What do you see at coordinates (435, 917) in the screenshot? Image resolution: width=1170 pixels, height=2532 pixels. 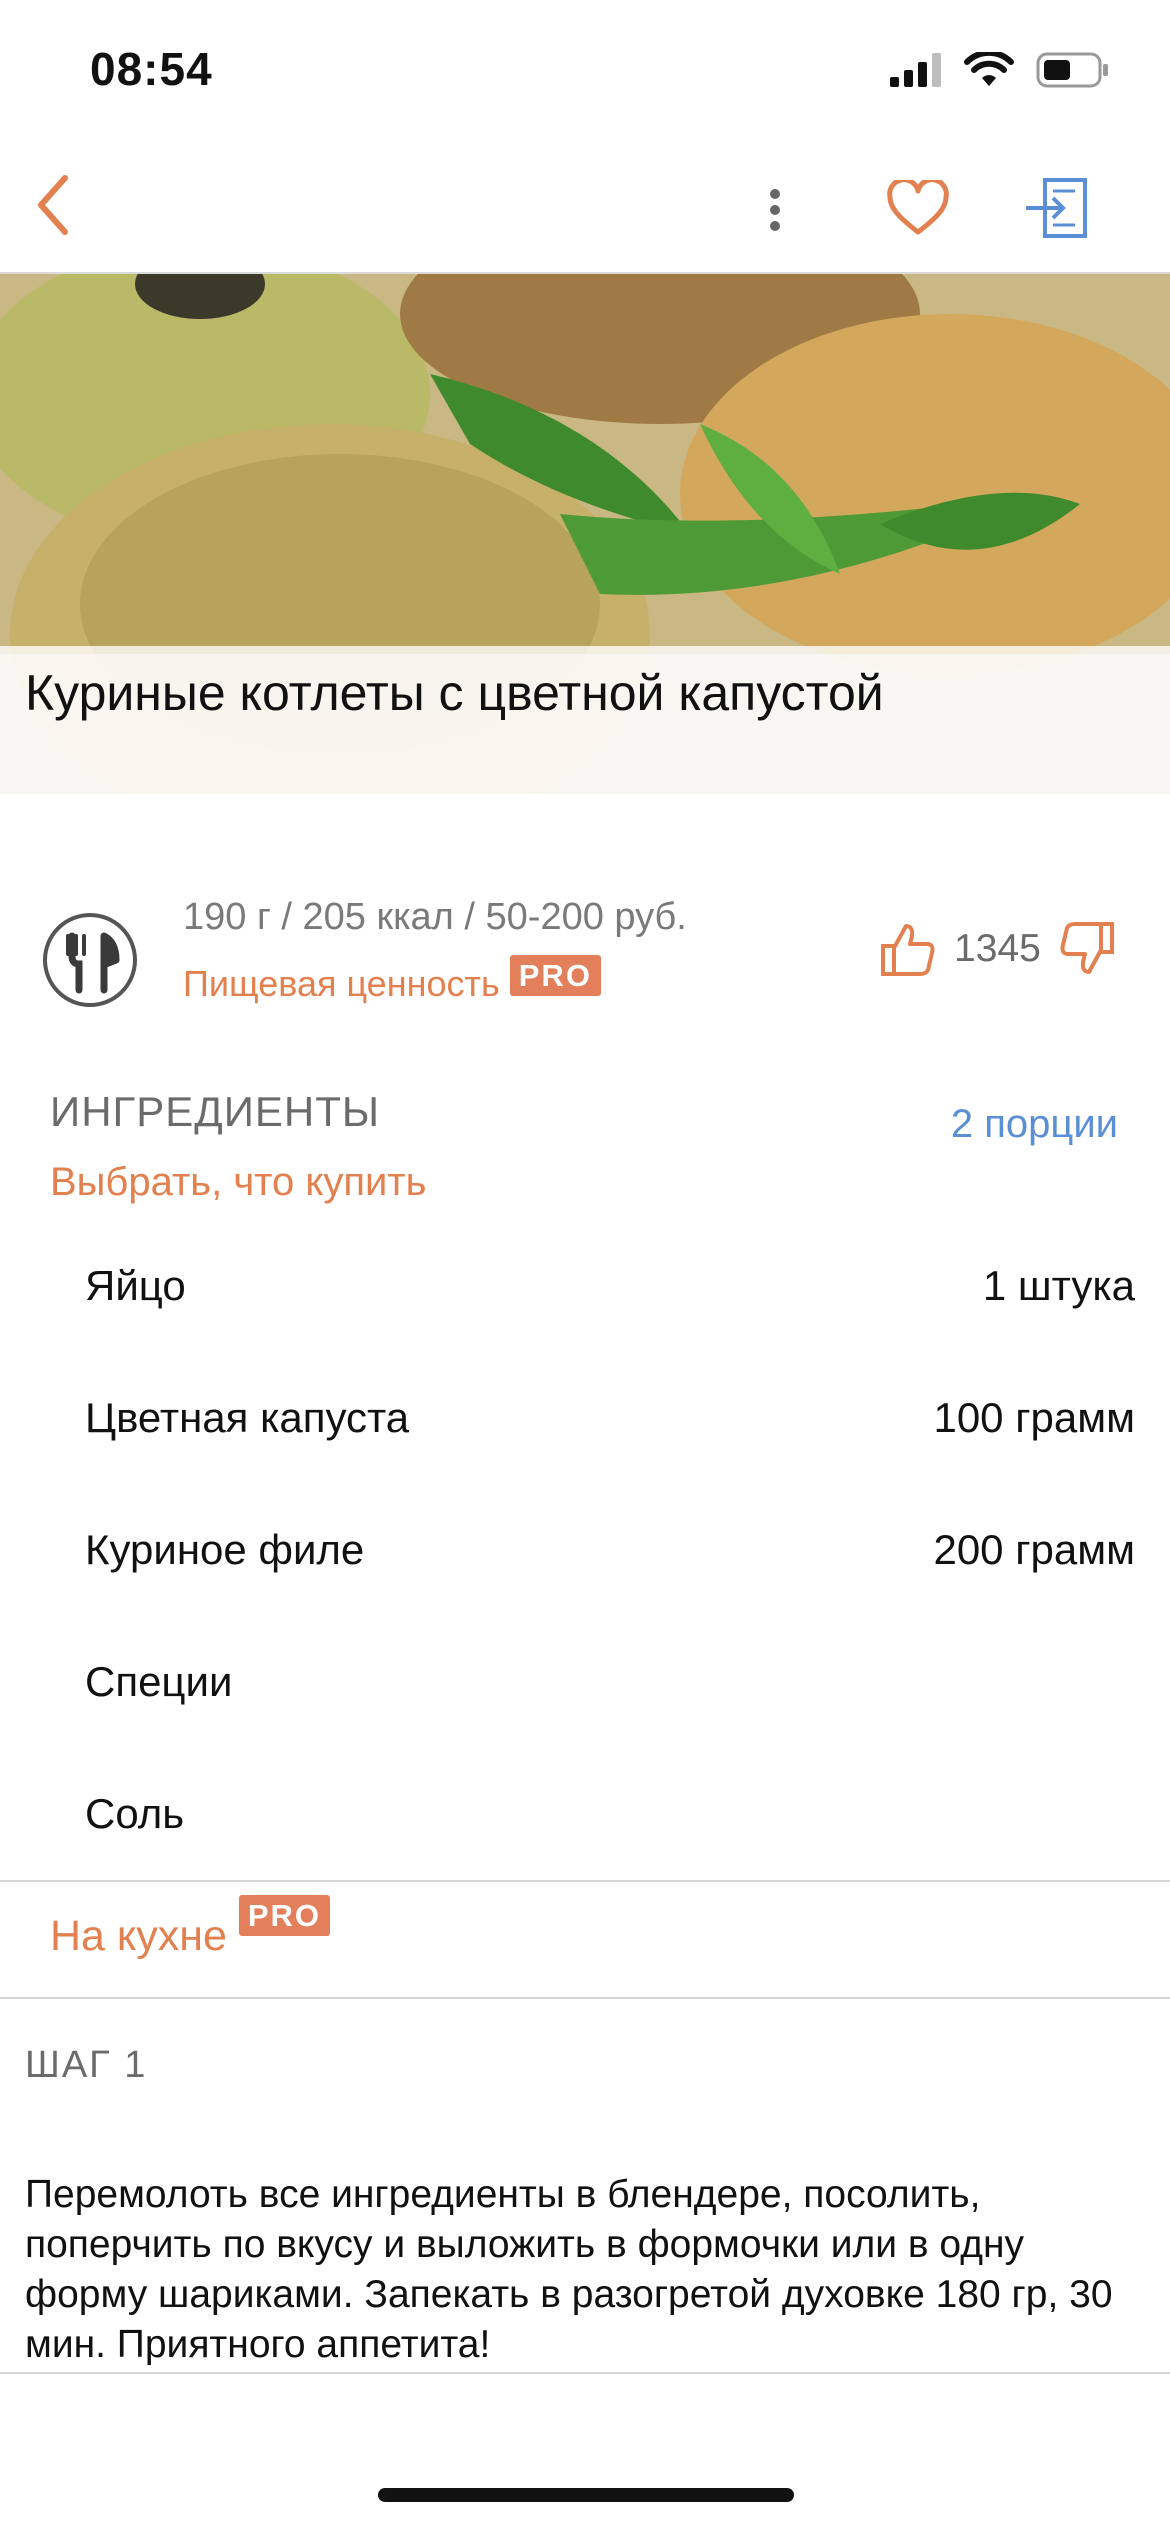 I see `recipe-meta: 190 г / 205 ккал / 50-200 руб.` at bounding box center [435, 917].